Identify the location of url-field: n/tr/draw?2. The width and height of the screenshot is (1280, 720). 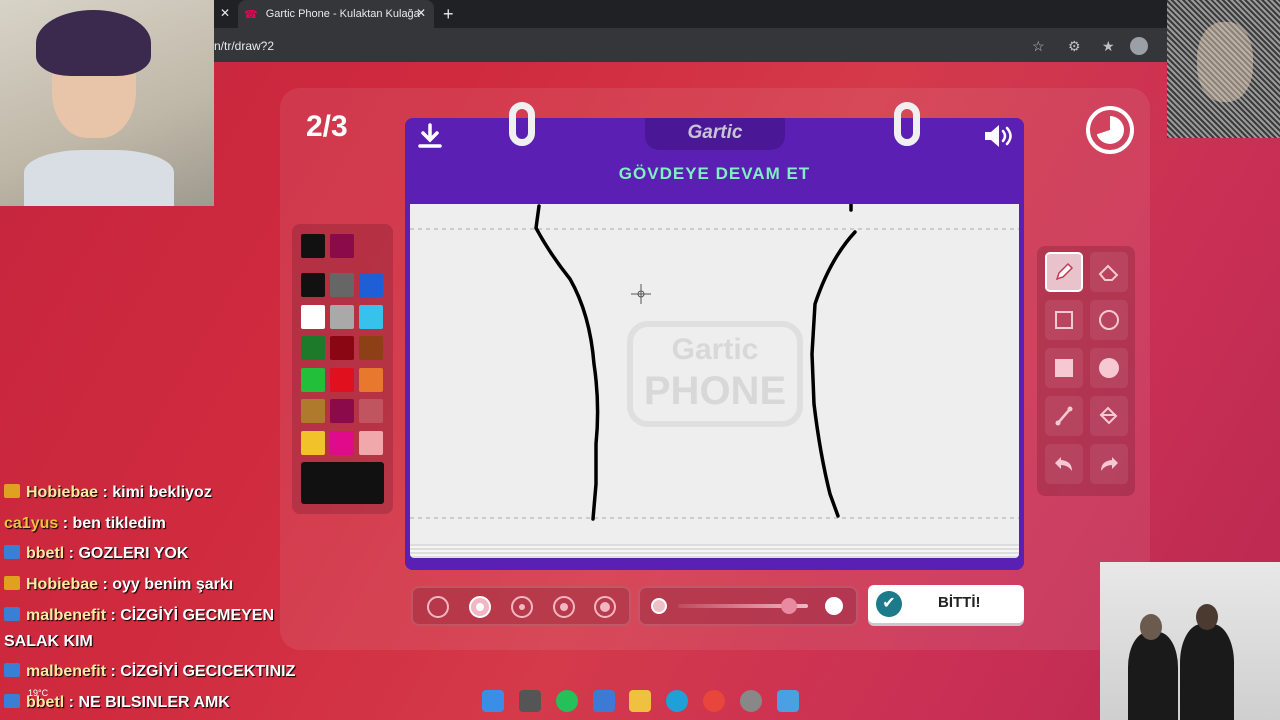
(244, 46).